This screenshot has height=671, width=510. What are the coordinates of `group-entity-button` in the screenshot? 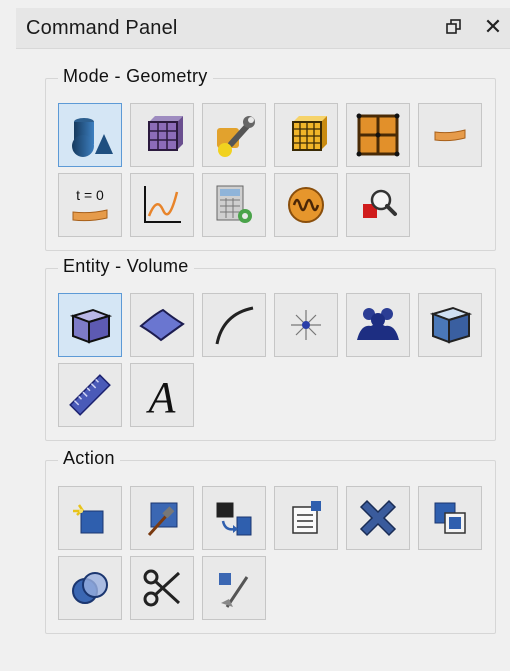 It's located at (378, 325).